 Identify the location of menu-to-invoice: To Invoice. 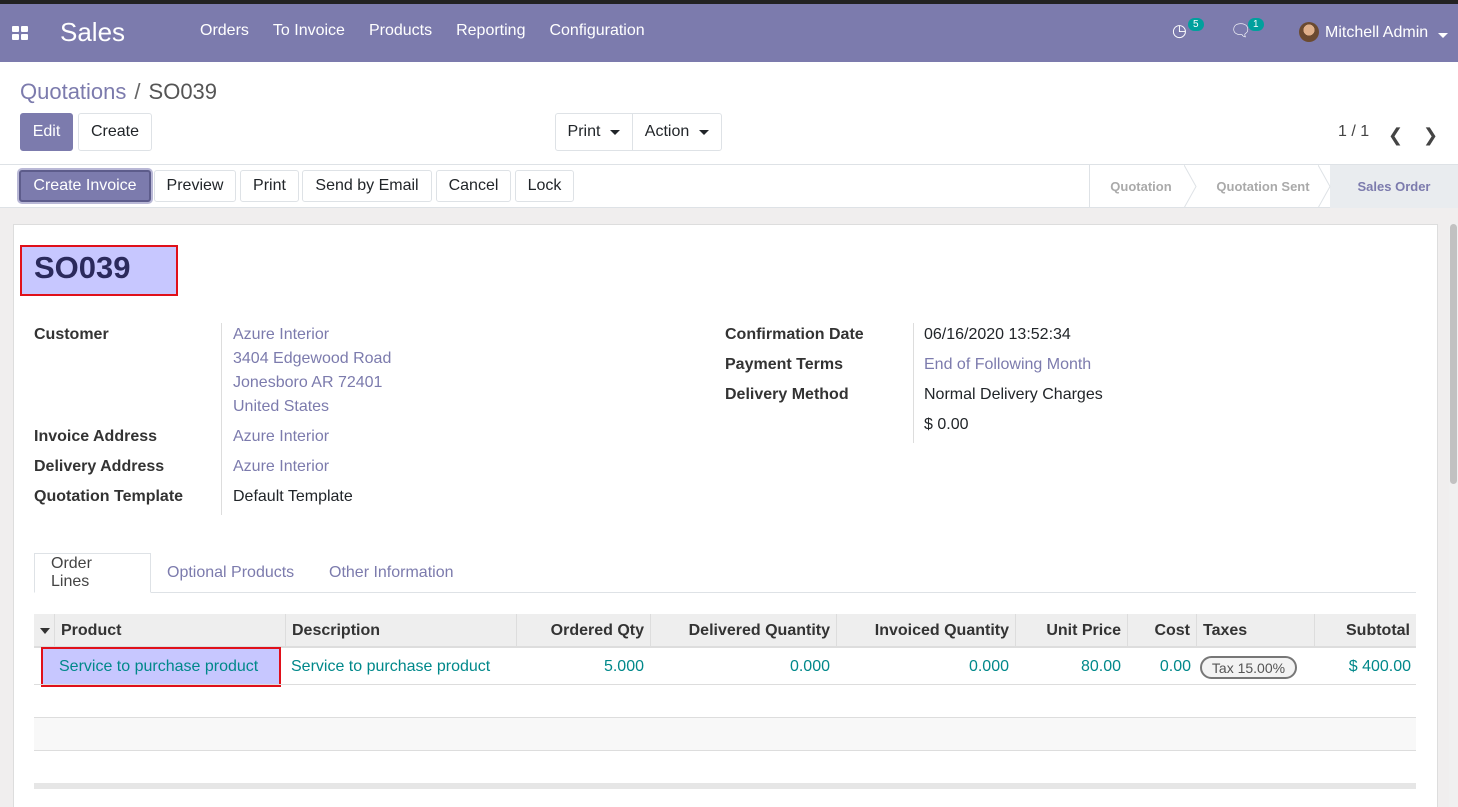
(309, 31).